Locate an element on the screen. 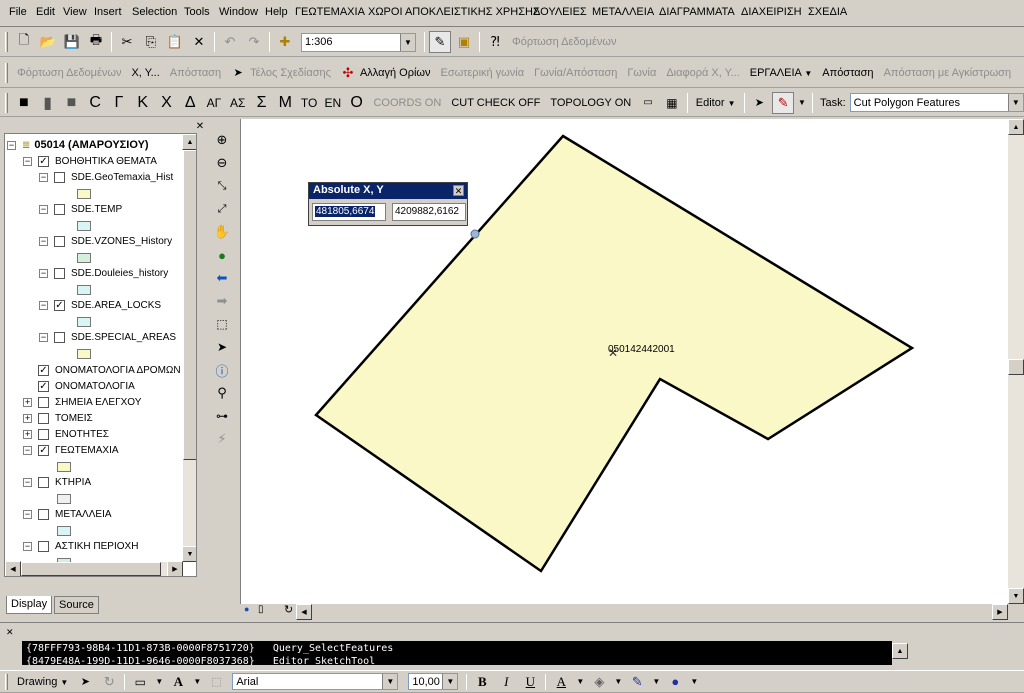 The image size is (1024, 693). toc-layer: − ✓ ΓΕΩΤΕΜΑΧΙΑ is located at coordinates (71, 450).